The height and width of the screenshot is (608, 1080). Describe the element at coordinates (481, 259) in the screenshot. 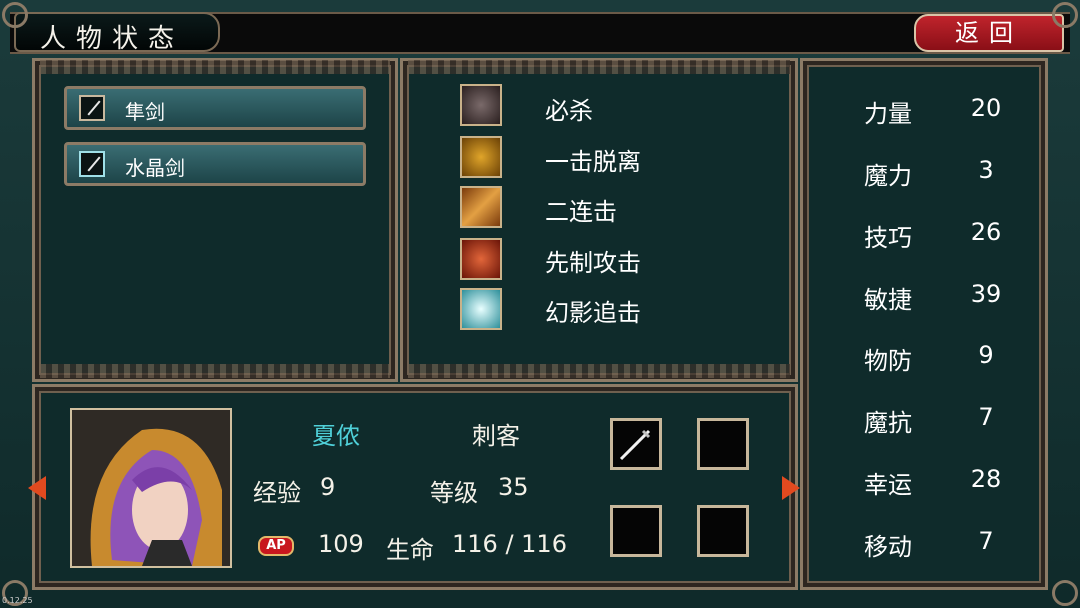

I see `fiery-face-skill-icon` at that location.